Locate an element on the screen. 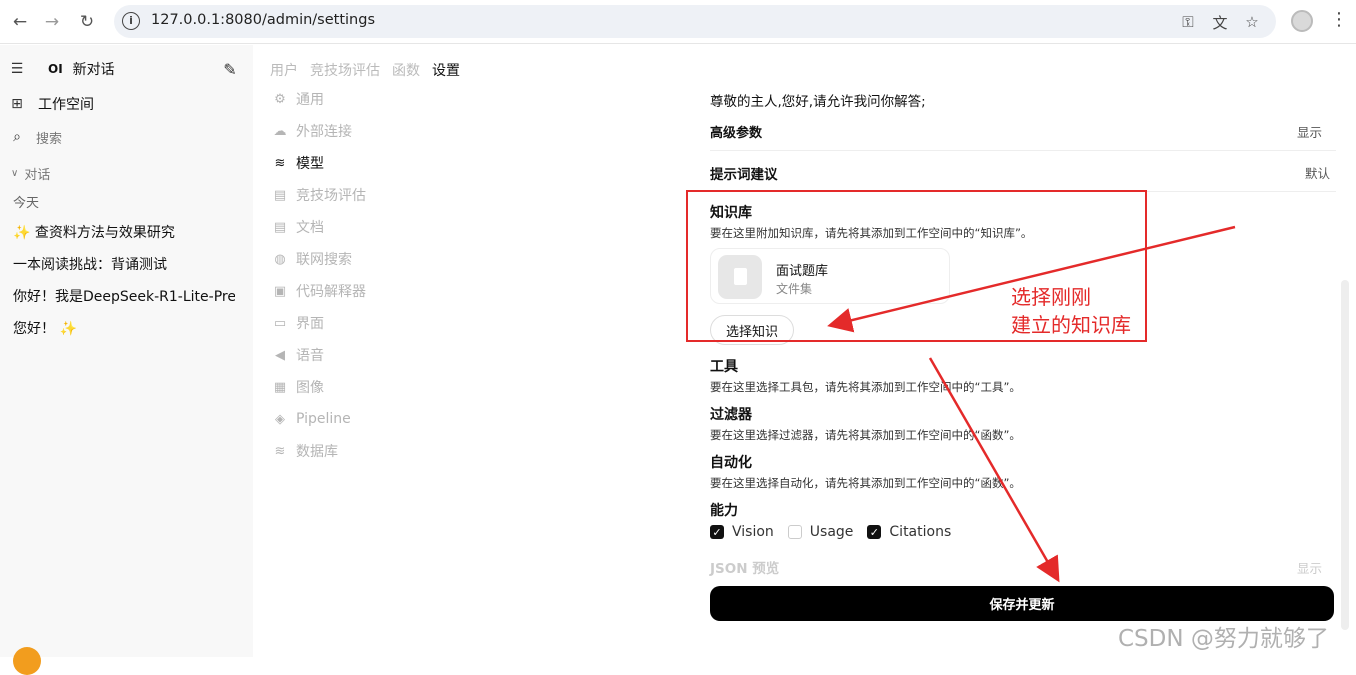 The height and width of the screenshot is (675, 1356). annotation-text-line1: 选择刚刚 is located at coordinates (1051, 297).